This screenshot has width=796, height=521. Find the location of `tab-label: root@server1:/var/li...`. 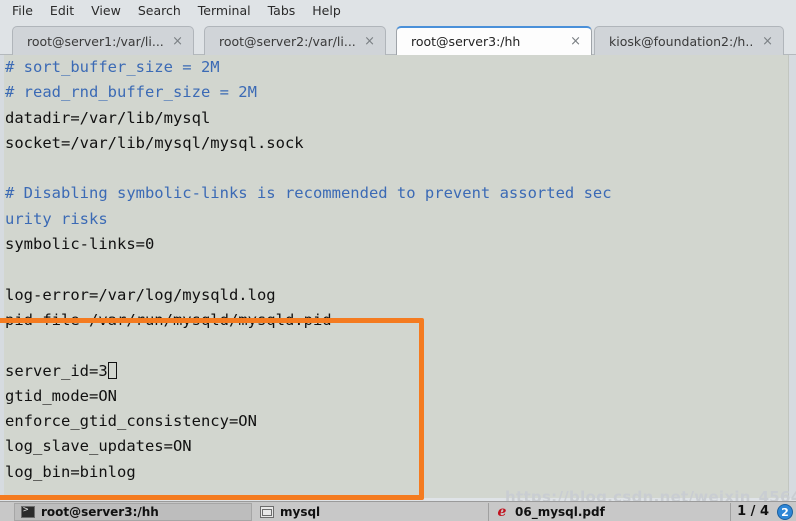

tab-label: root@server1:/var/li... is located at coordinates (95, 41).